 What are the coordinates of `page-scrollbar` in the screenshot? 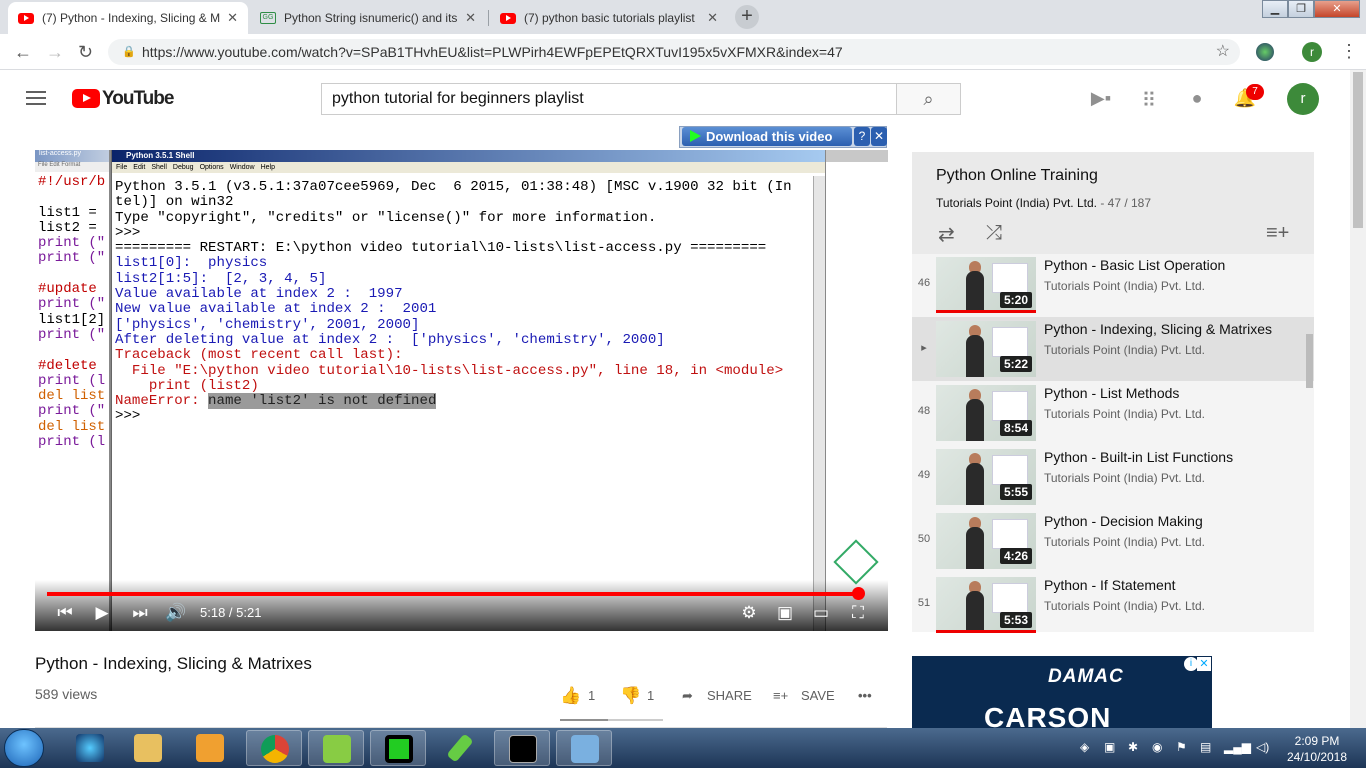 It's located at (1358, 399).